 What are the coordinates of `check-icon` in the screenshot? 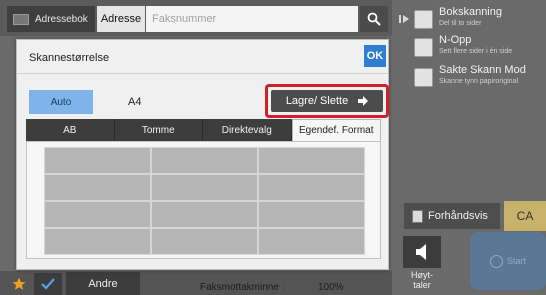 It's located at (48, 284).